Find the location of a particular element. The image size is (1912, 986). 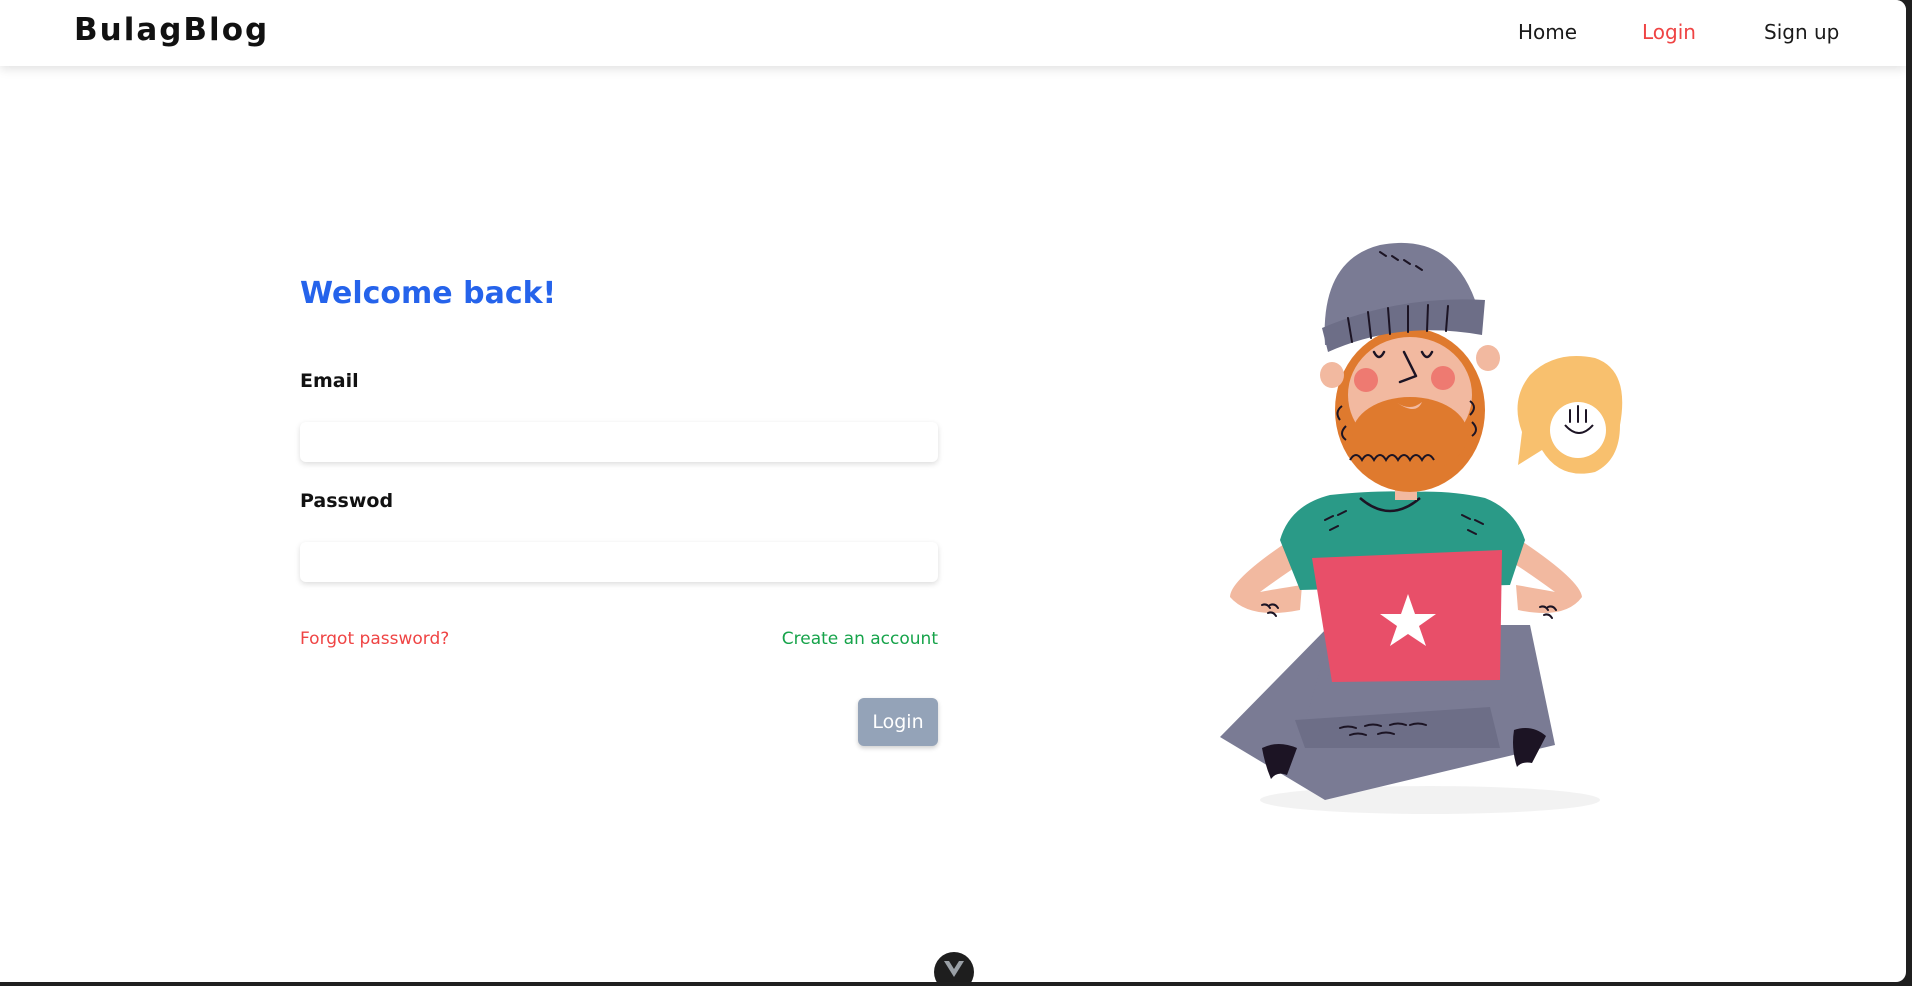

login-illustration is located at coordinates (1421, 528).